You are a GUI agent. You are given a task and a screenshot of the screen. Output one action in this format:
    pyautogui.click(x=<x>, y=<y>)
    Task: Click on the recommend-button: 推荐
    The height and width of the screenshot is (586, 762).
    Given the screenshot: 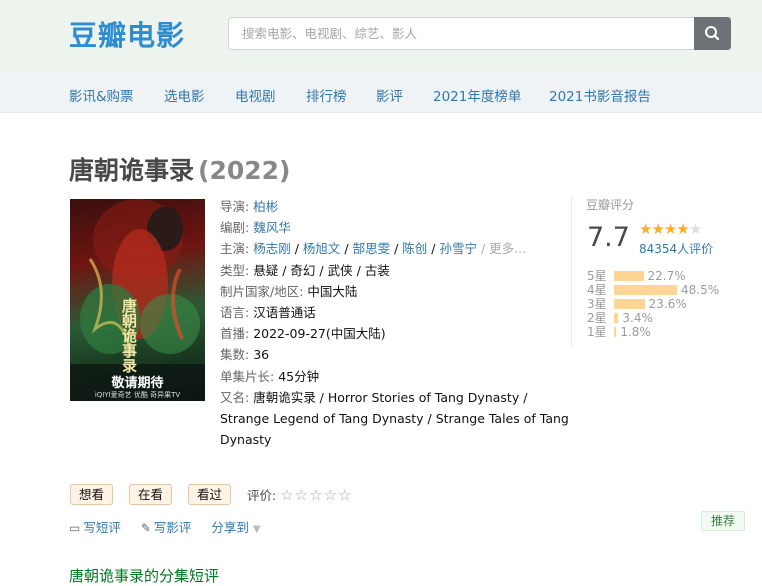 What is the action you would take?
    pyautogui.click(x=723, y=521)
    